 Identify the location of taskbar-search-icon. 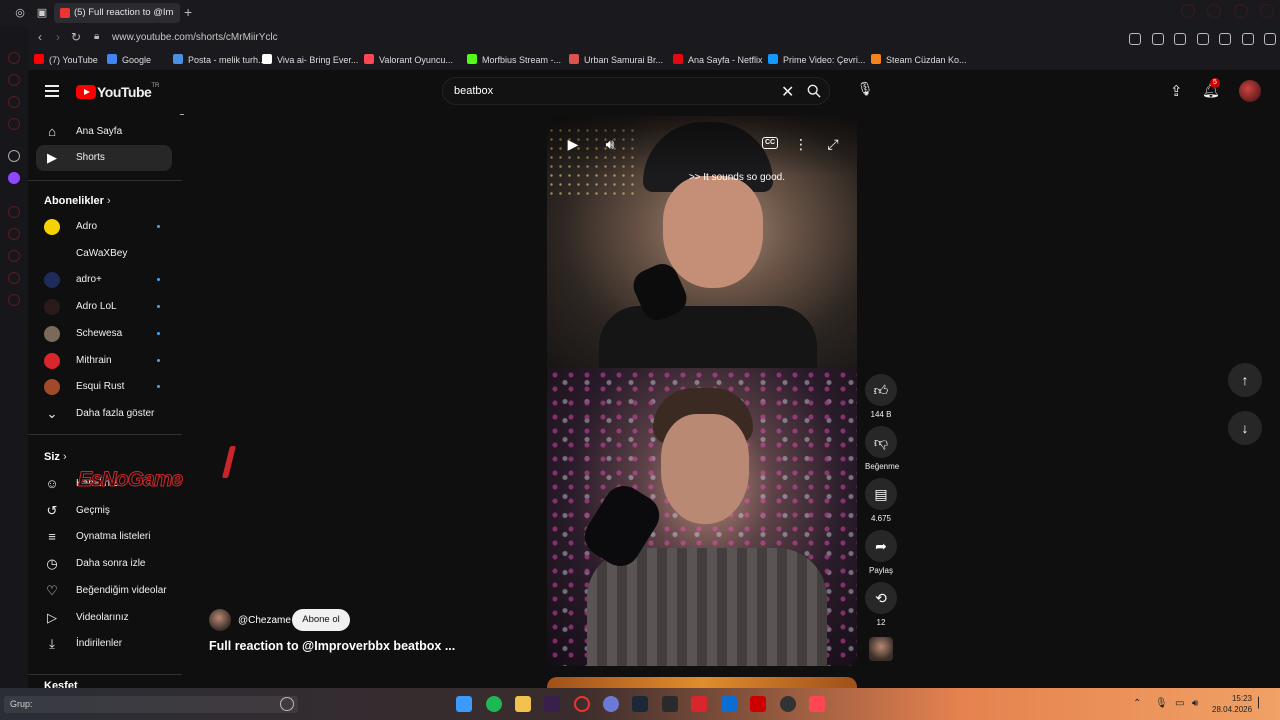
(287, 704).